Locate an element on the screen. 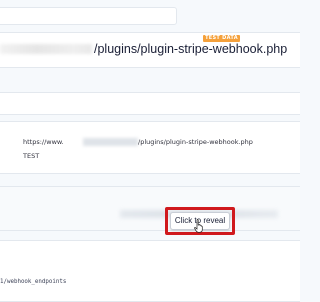 The image size is (320, 302). test-data-badge: TEST DATA is located at coordinates (221, 38).